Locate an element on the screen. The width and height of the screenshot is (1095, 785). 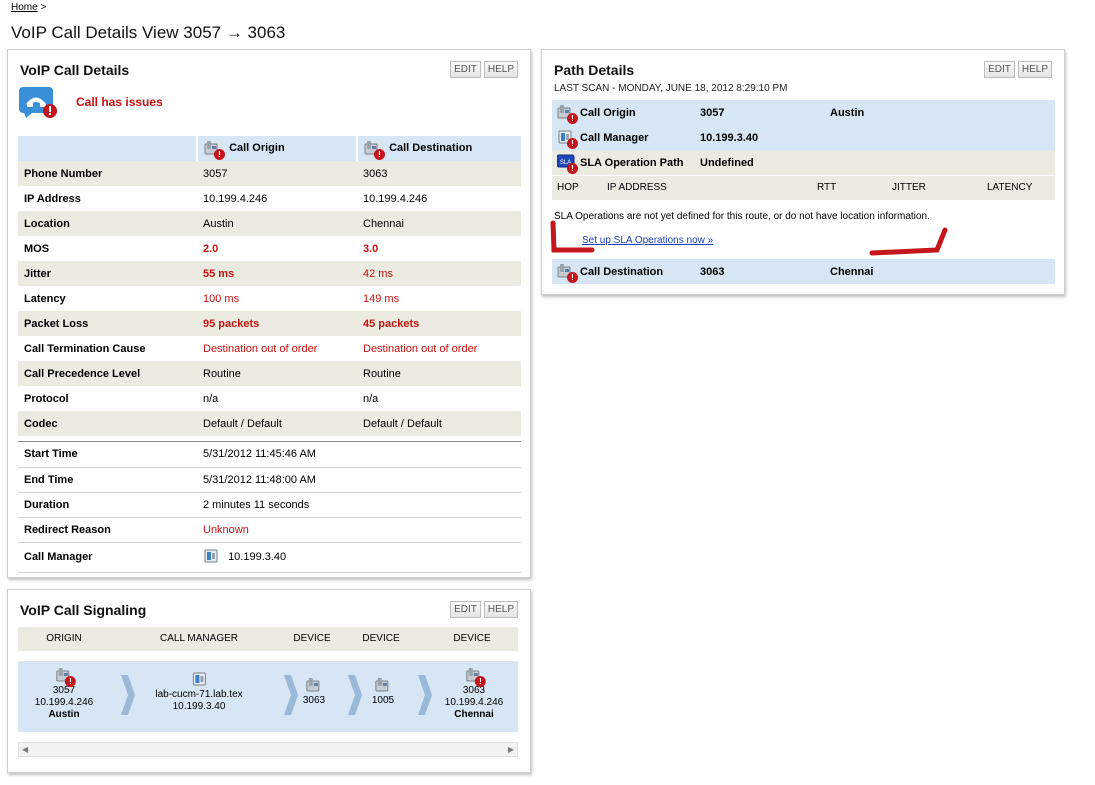
row-label: End Time is located at coordinates (107, 480).